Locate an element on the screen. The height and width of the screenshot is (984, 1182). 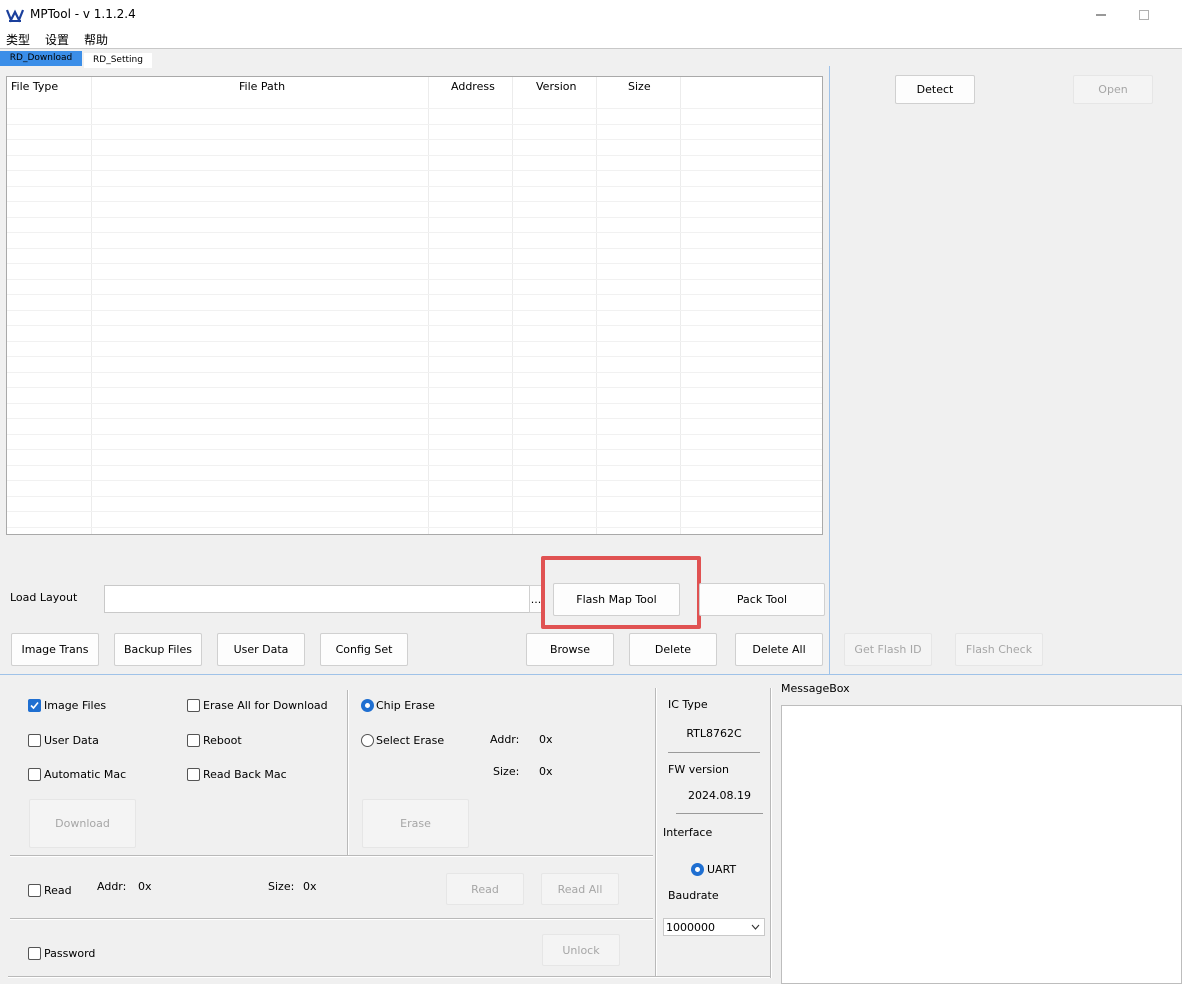
select-erase-radio is located at coordinates (367, 740).